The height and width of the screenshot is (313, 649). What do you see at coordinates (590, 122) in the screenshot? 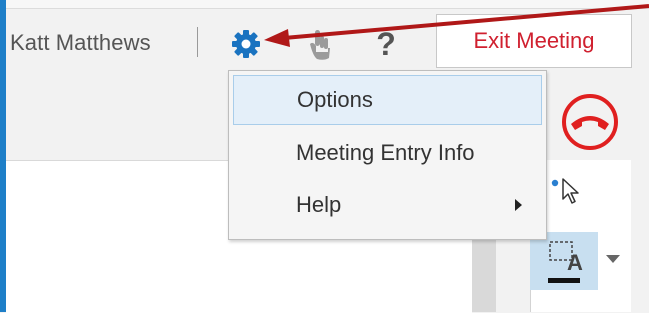
I see `hang-up-icon` at bounding box center [590, 122].